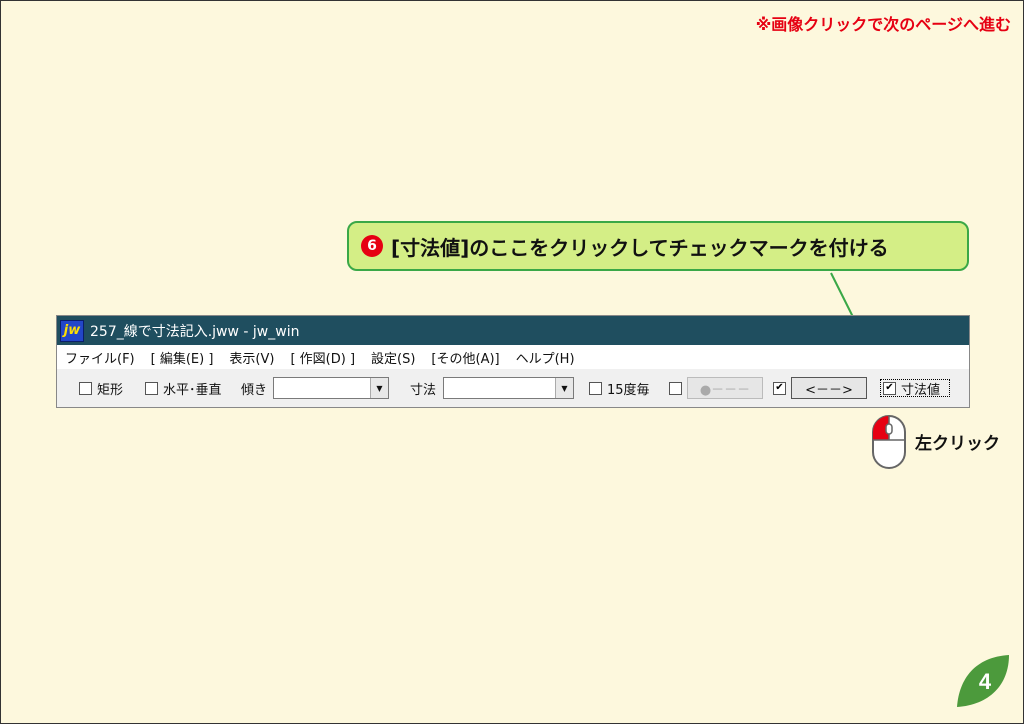 The width and height of the screenshot is (1024, 724). I want to click on page-number-leaf-icon: 4, so click(983, 681).